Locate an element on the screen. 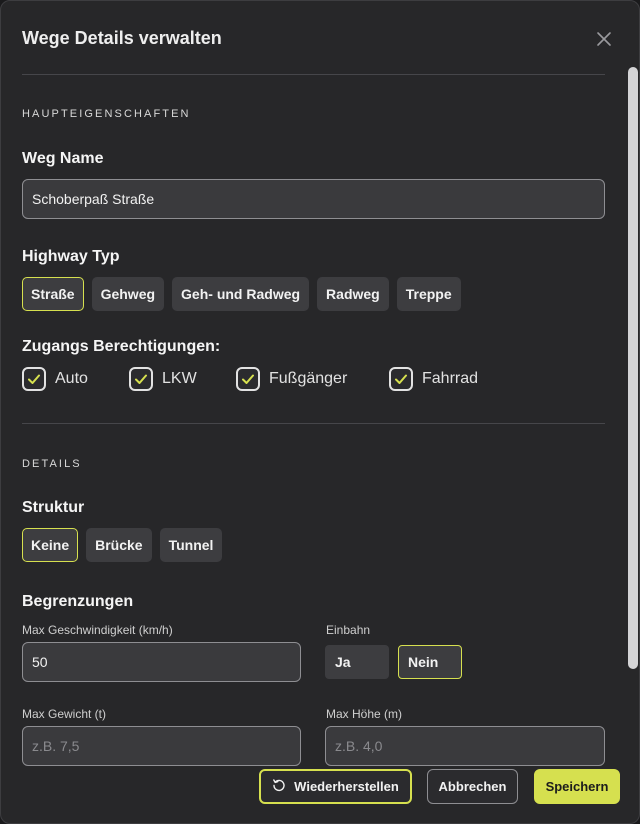 The width and height of the screenshot is (640, 824). access-checkbox-label: LKW is located at coordinates (179, 378).